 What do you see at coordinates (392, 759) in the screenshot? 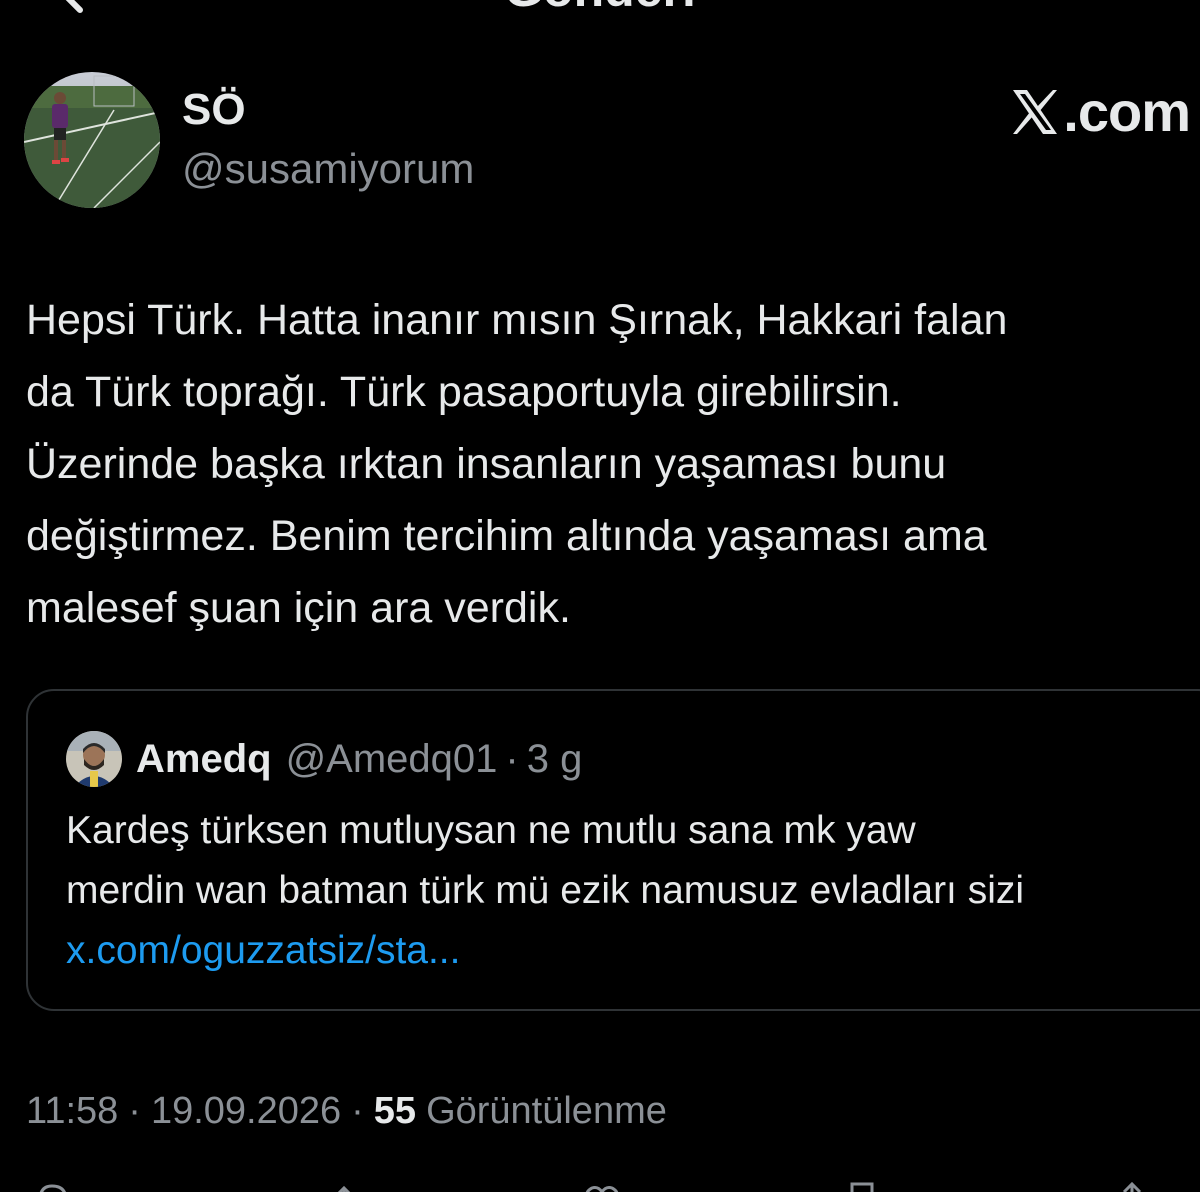
I see `quoted-handle: @Amedq01` at bounding box center [392, 759].